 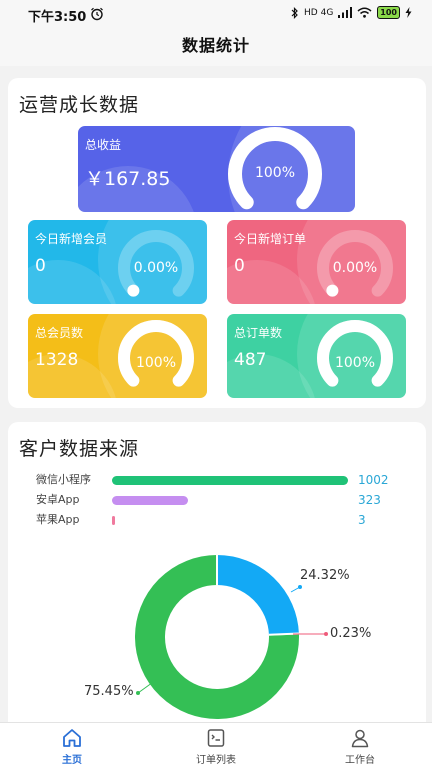 I want to click on battery-icon: 100, so click(x=388, y=12).